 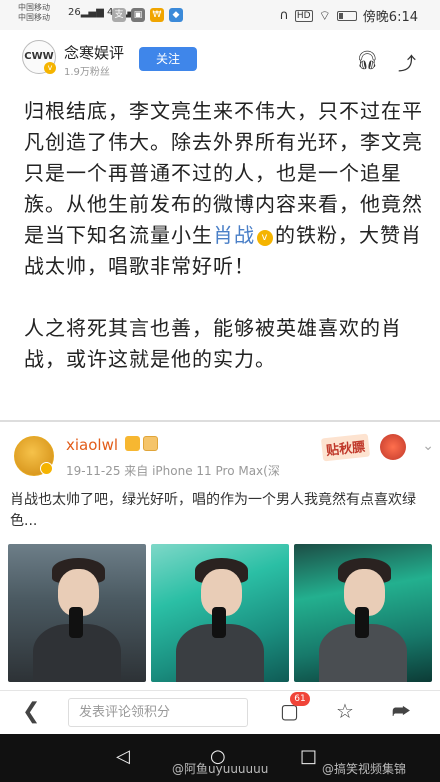 What do you see at coordinates (390, 17) in the screenshot?
I see `clock: 傍晚6:14` at bounding box center [390, 17].